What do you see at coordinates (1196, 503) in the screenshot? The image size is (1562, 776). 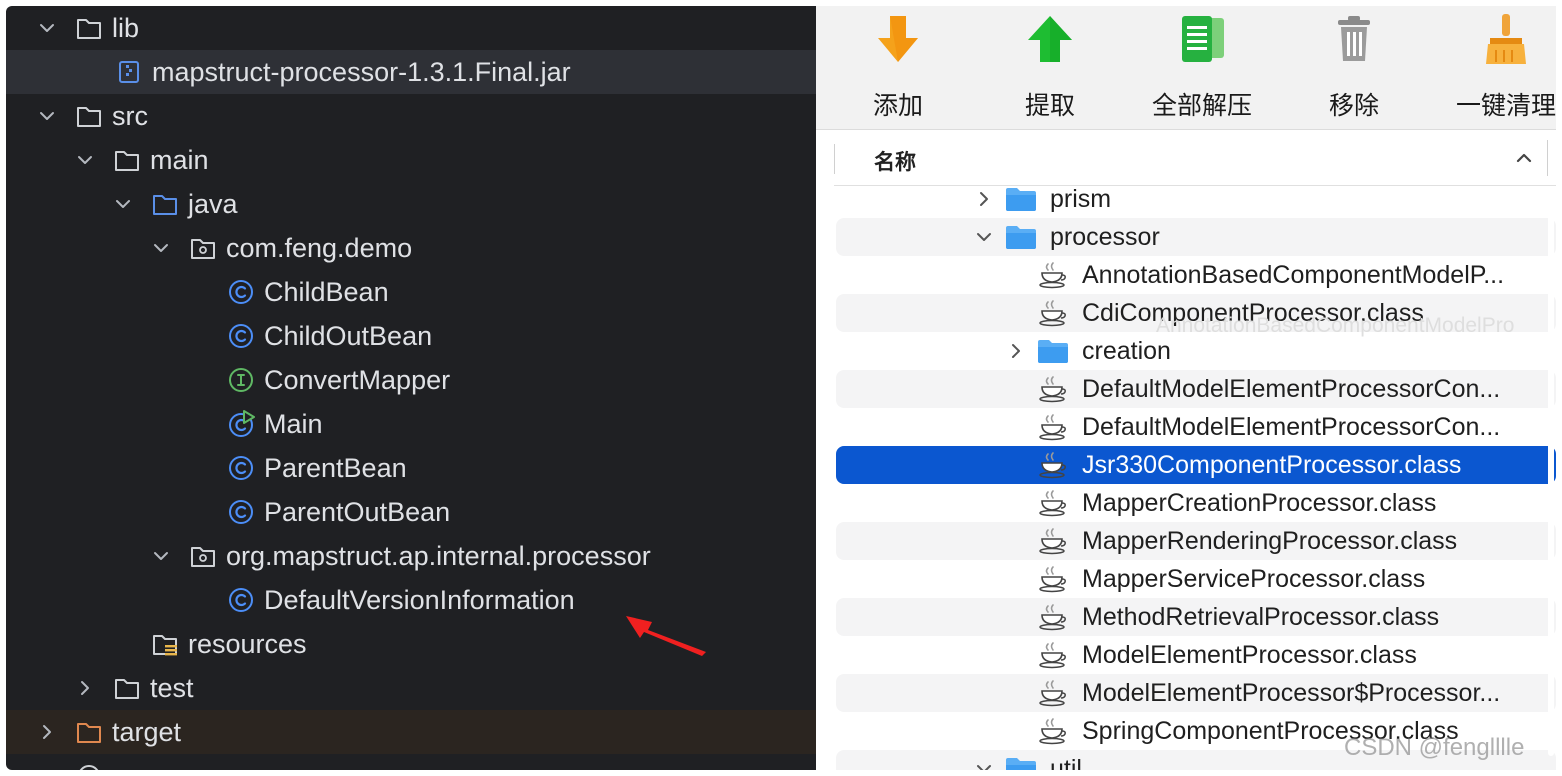 I see `file-row: MapperCreationProcessor.class` at bounding box center [1196, 503].